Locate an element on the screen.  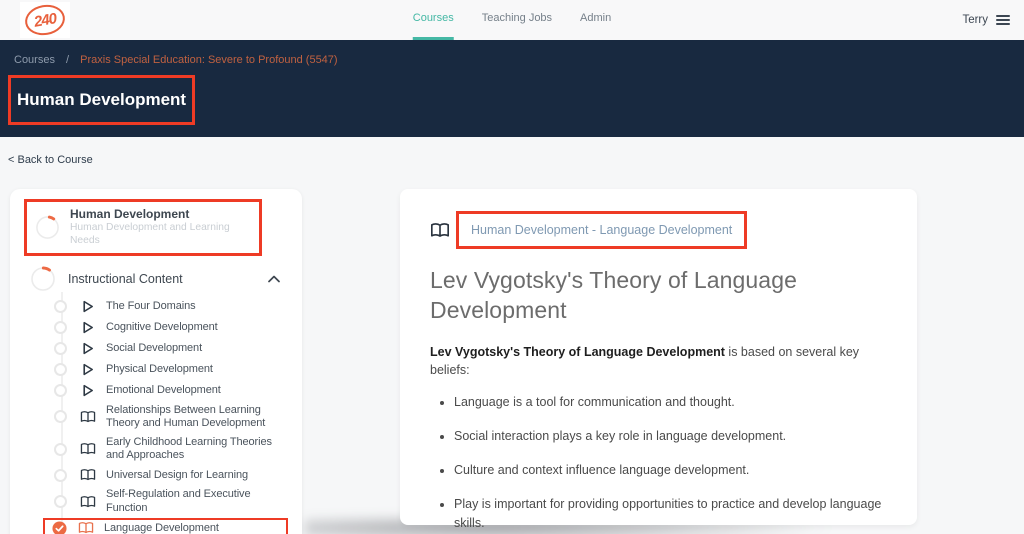
lesson-label: Cognitive Development is located at coordinates (162, 326).